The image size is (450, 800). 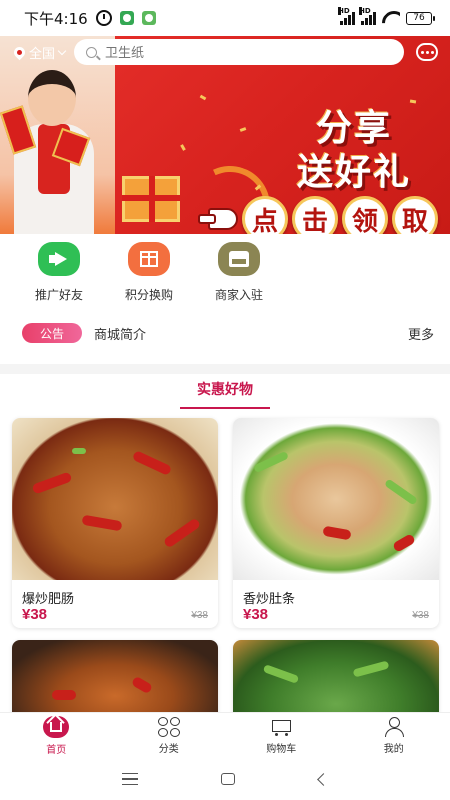 What do you see at coordinates (148, 295) in the screenshot?
I see `entry-label: 积分换购` at bounding box center [148, 295].